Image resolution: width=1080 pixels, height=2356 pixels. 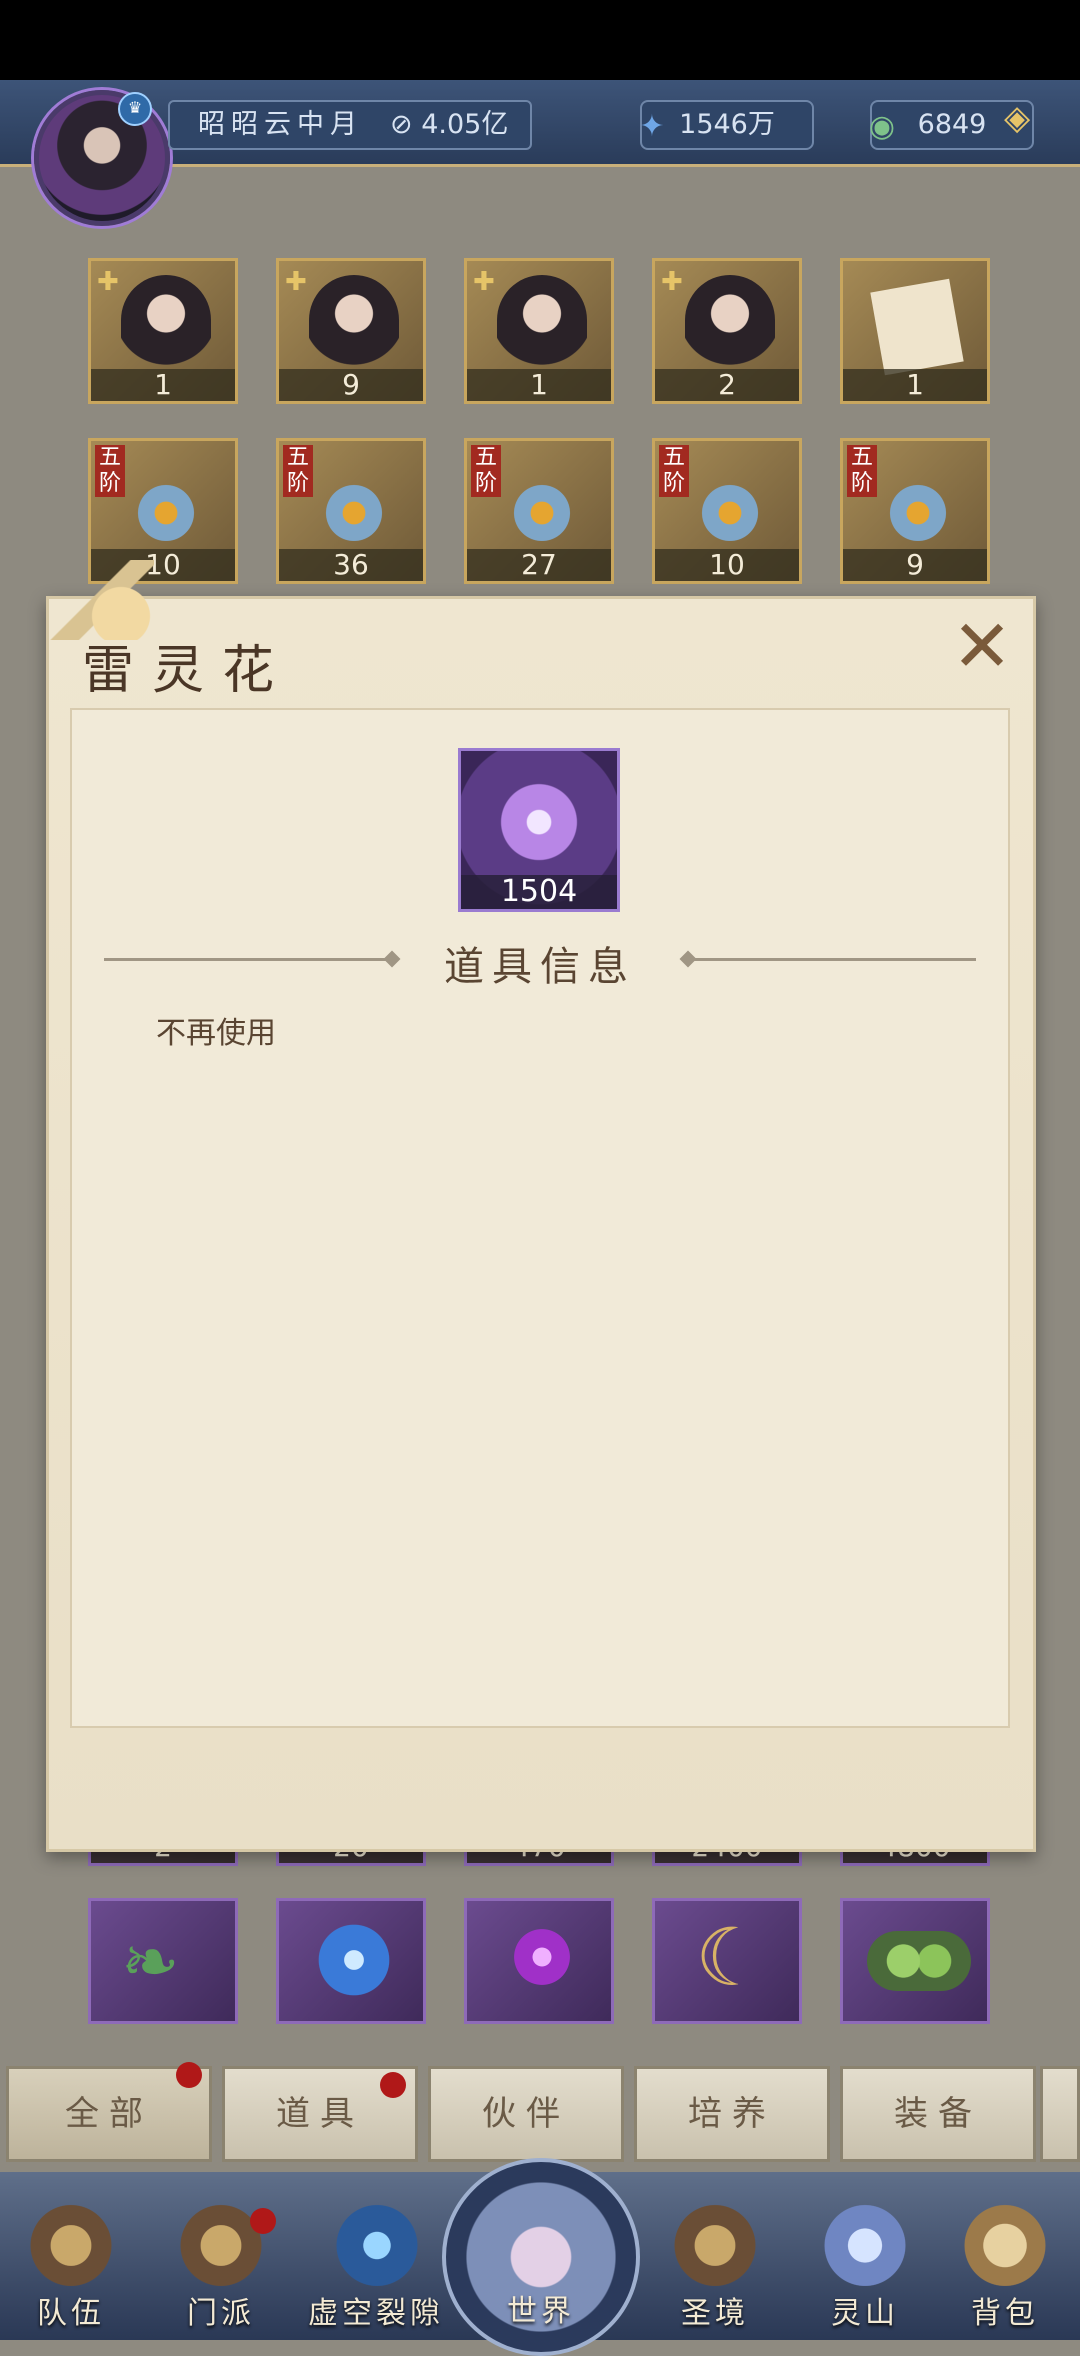 What do you see at coordinates (376, 2313) in the screenshot?
I see `nav-label: 虚空裂隙` at bounding box center [376, 2313].